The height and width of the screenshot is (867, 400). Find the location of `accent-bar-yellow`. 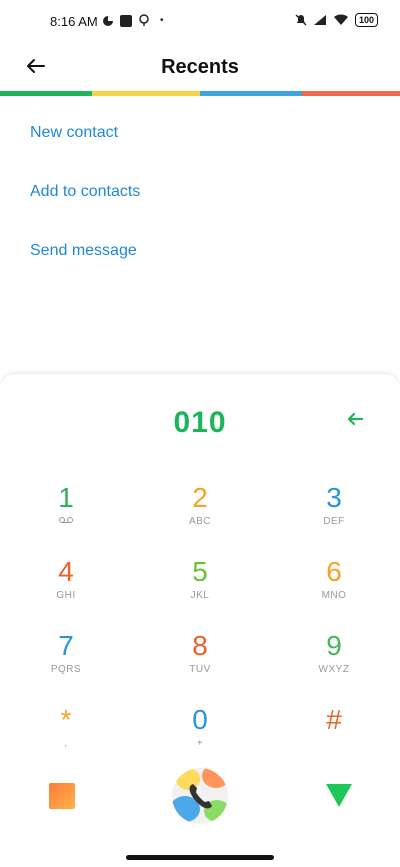

accent-bar-yellow is located at coordinates (146, 93).